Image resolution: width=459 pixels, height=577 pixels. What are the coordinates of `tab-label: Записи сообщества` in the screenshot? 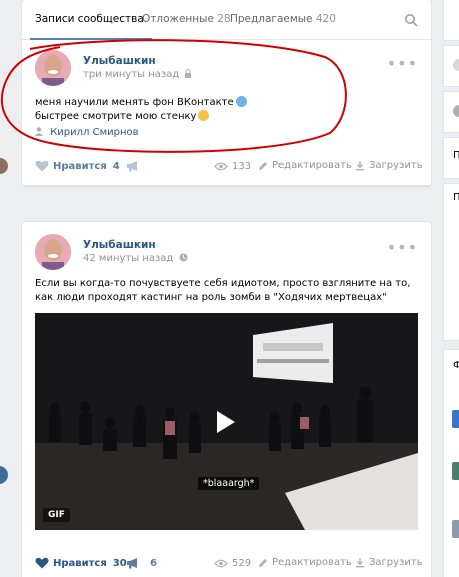 It's located at (89, 19).